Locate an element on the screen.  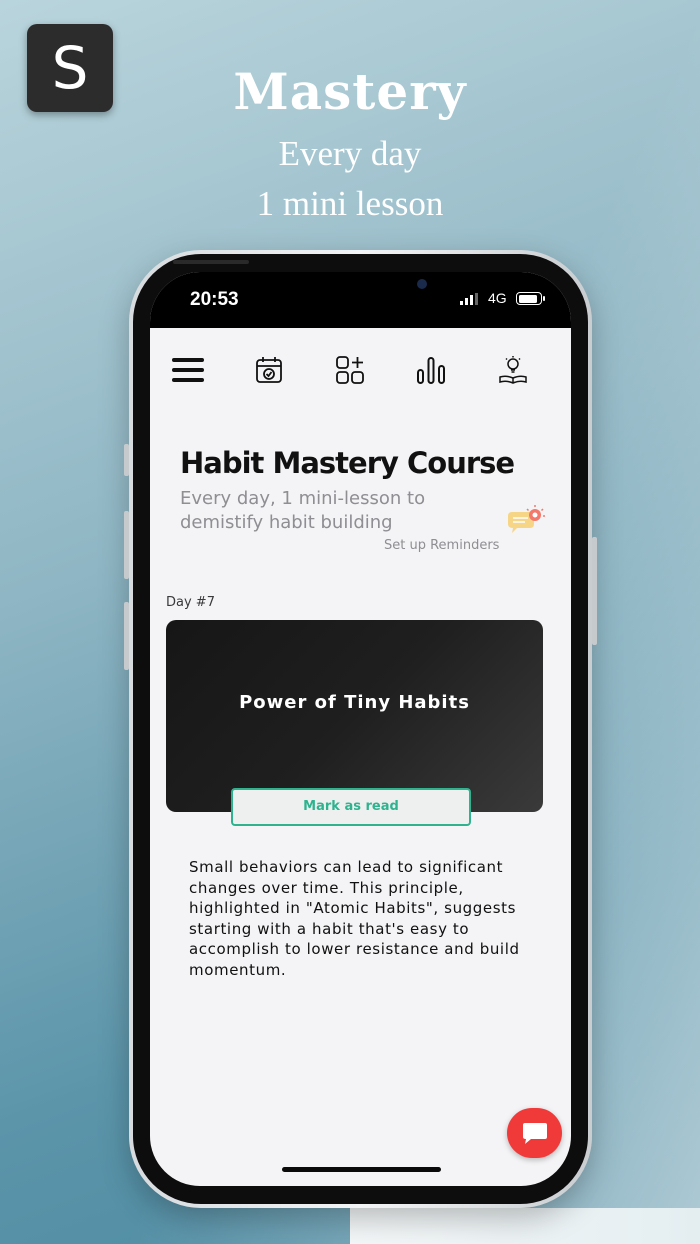
reminder-bell-icon is located at coordinates (527, 522).